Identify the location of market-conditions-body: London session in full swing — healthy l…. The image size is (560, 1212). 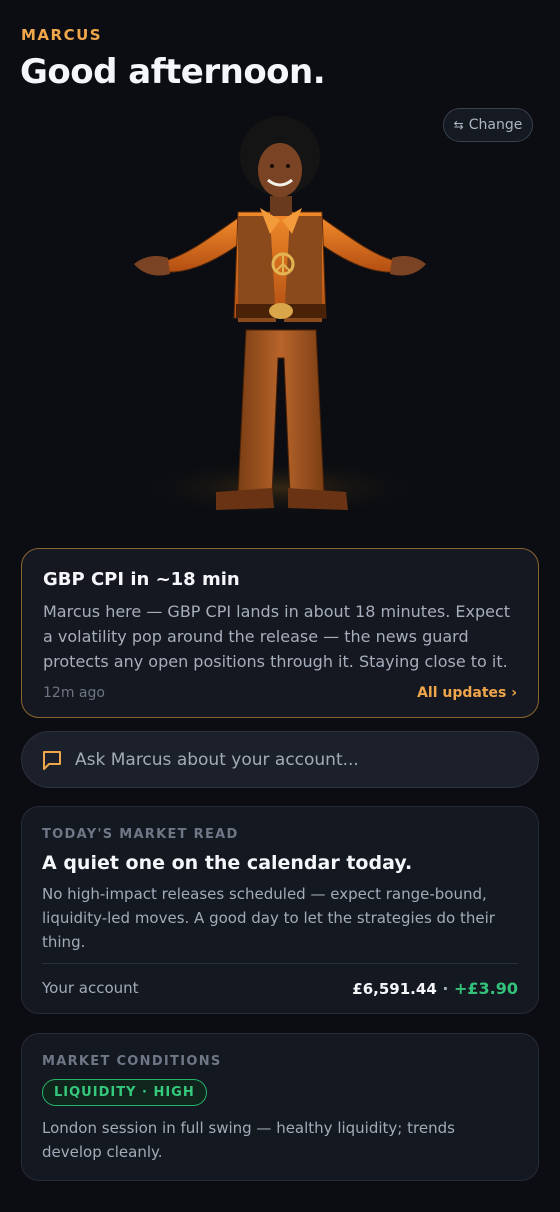
(248, 1140).